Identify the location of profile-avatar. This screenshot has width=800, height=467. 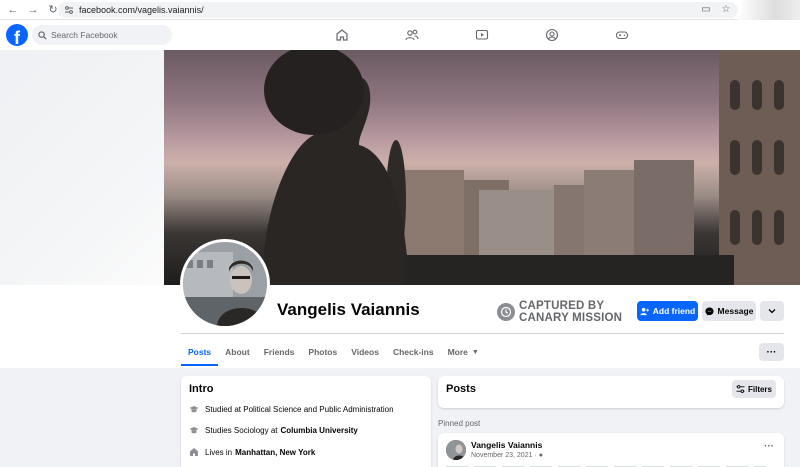
(225, 284).